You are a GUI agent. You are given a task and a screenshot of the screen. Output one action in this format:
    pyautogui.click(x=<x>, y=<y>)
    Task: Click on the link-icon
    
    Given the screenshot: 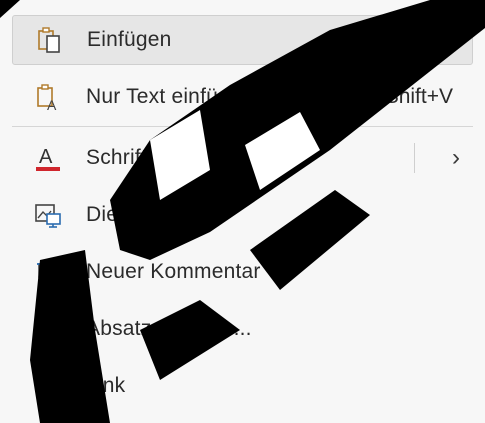 What is the action you would take?
    pyautogui.click(x=48, y=386)
    